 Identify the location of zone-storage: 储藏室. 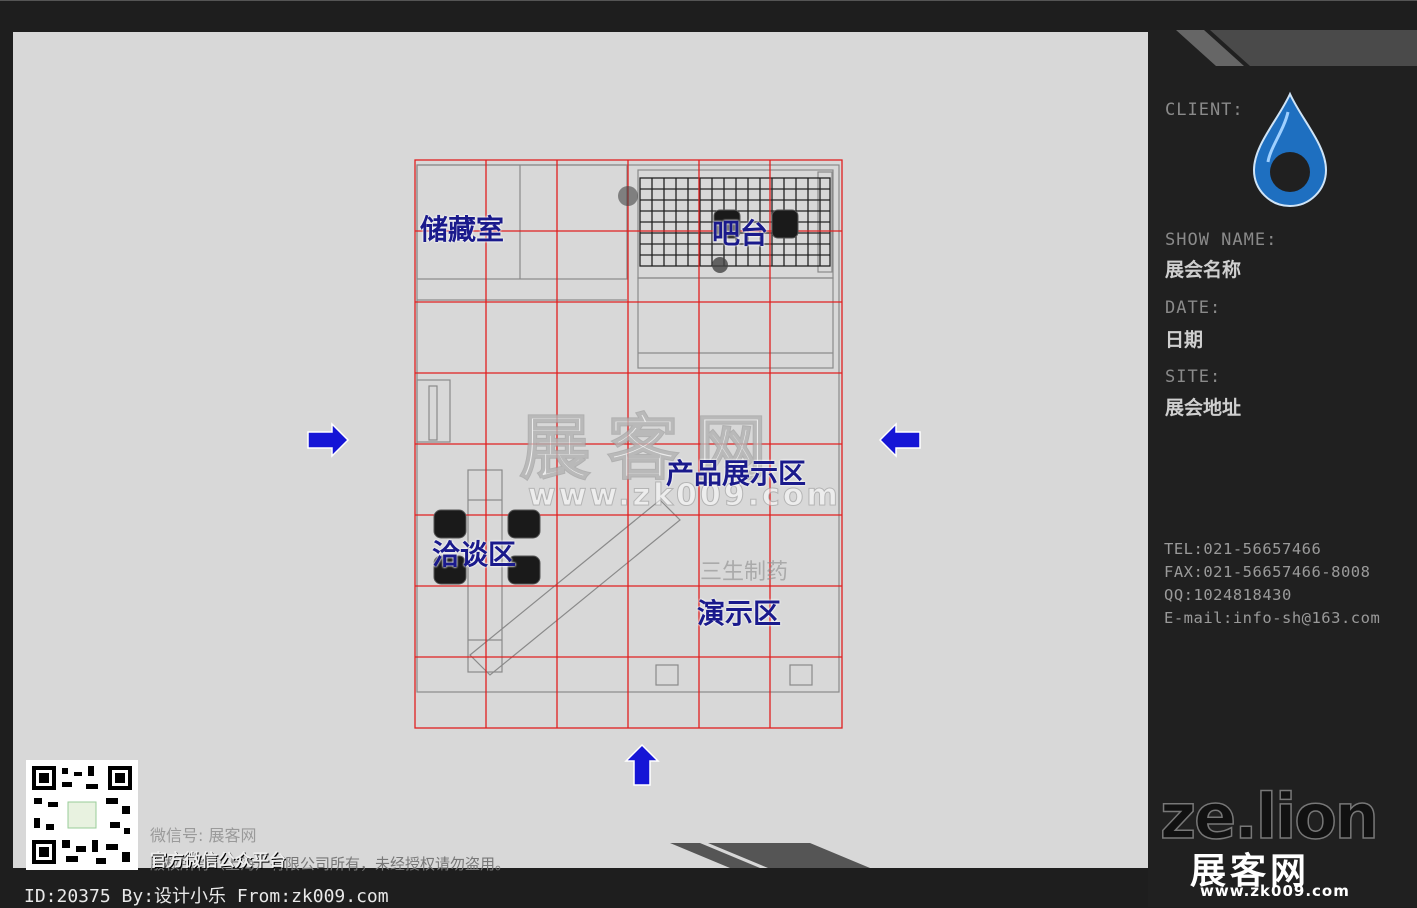
(462, 229).